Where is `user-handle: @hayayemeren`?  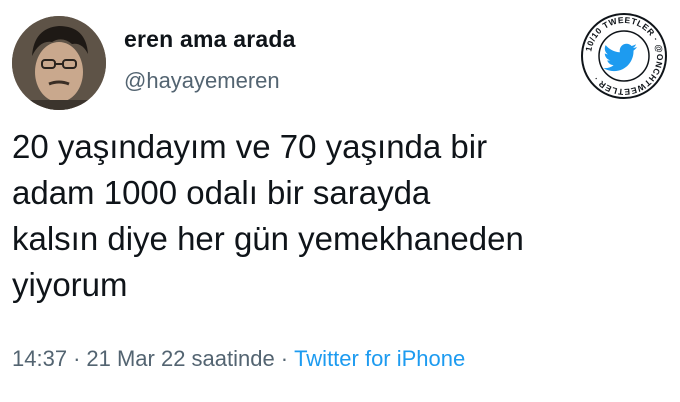 user-handle: @hayayemeren is located at coordinates (202, 81).